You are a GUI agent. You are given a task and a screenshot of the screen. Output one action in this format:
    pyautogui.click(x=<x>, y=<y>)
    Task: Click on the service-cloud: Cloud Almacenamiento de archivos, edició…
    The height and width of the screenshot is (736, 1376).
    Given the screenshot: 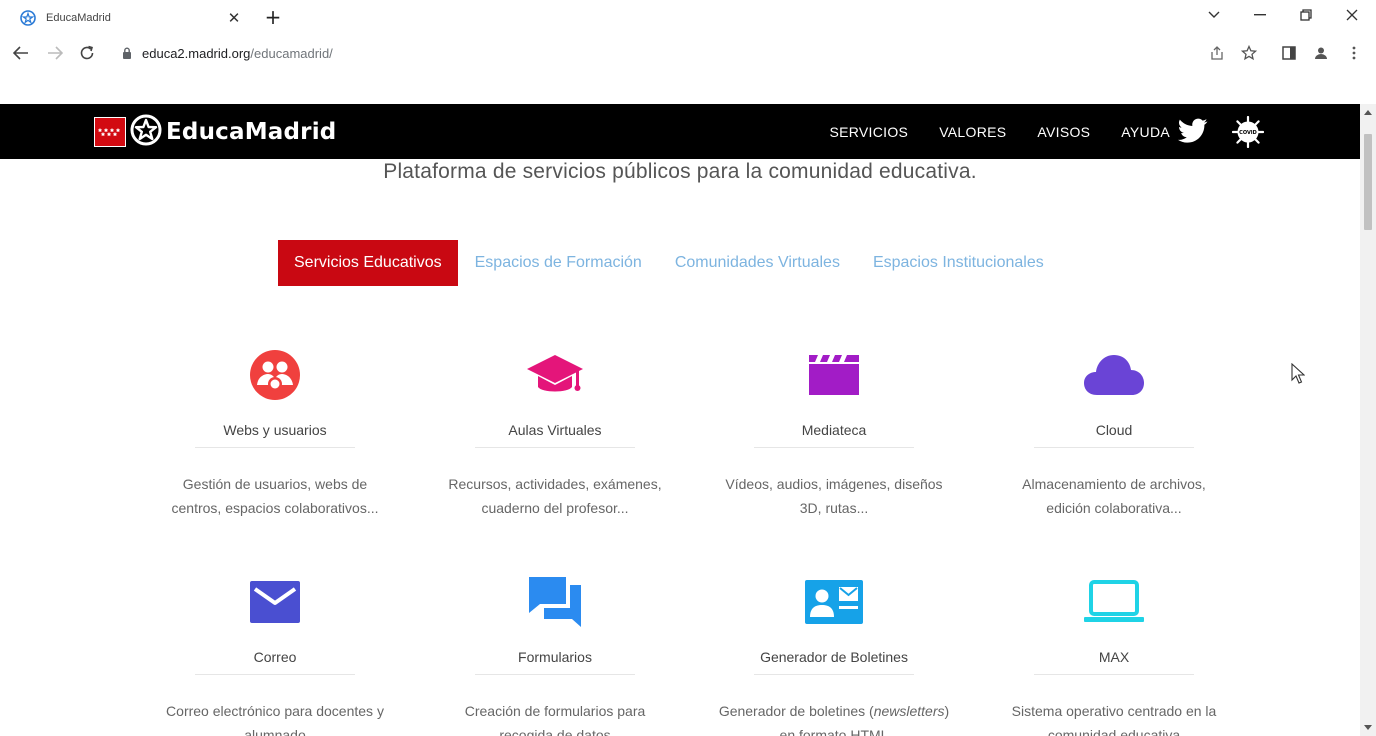 What is the action you would take?
    pyautogui.click(x=1114, y=432)
    